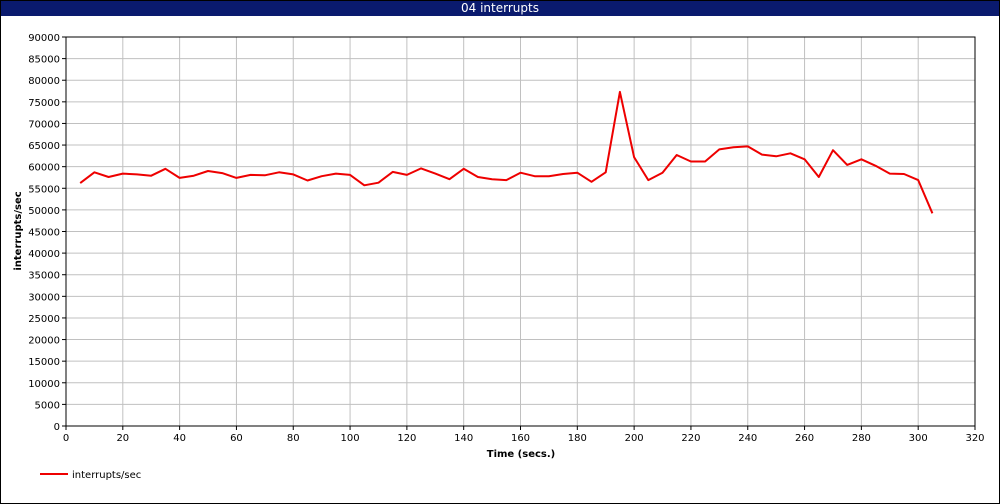 The height and width of the screenshot is (504, 1000). Describe the element at coordinates (44, 276) in the screenshot. I see `y-tick-label: 35000` at that location.